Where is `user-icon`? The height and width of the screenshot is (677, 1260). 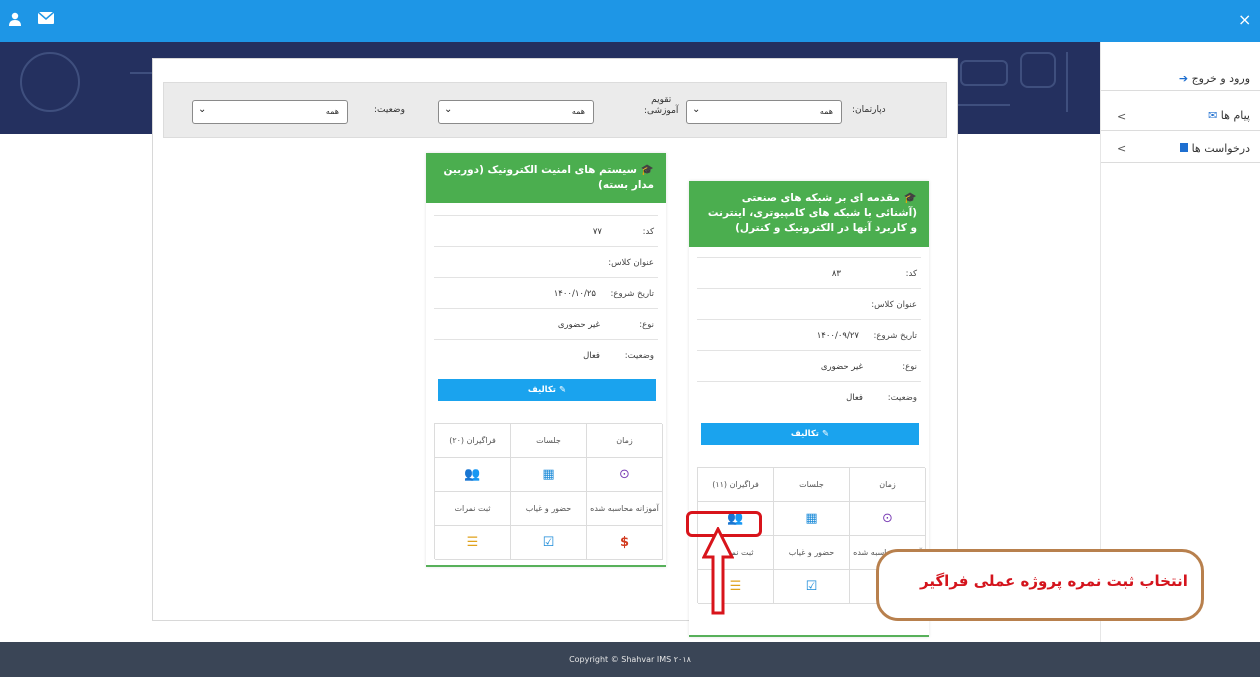 user-icon is located at coordinates (15, 21).